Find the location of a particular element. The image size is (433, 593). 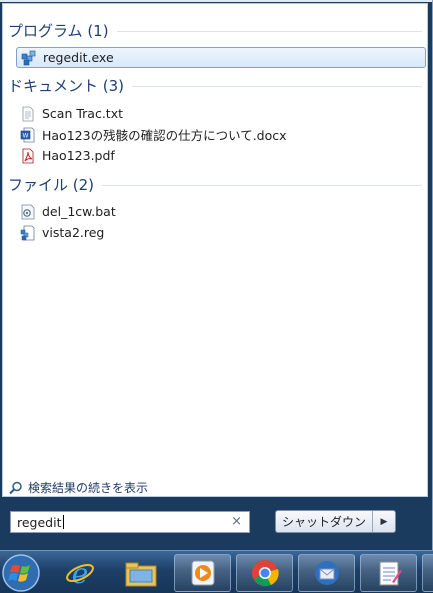

registry-file-icon is located at coordinates (28, 233).